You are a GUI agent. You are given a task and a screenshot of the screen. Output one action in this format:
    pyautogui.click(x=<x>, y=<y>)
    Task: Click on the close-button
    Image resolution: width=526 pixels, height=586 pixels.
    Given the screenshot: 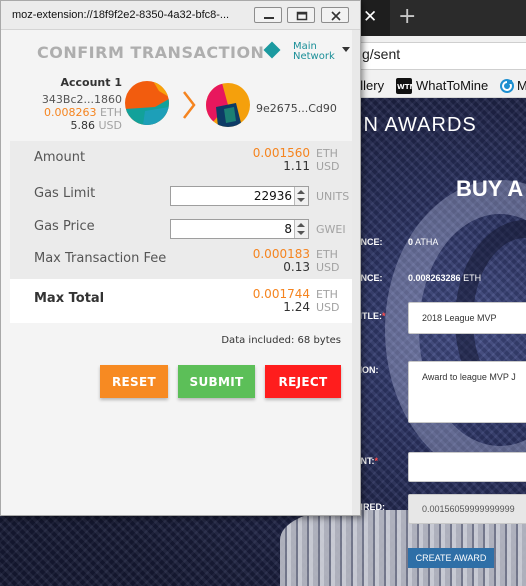 What is the action you would take?
    pyautogui.click(x=335, y=15)
    